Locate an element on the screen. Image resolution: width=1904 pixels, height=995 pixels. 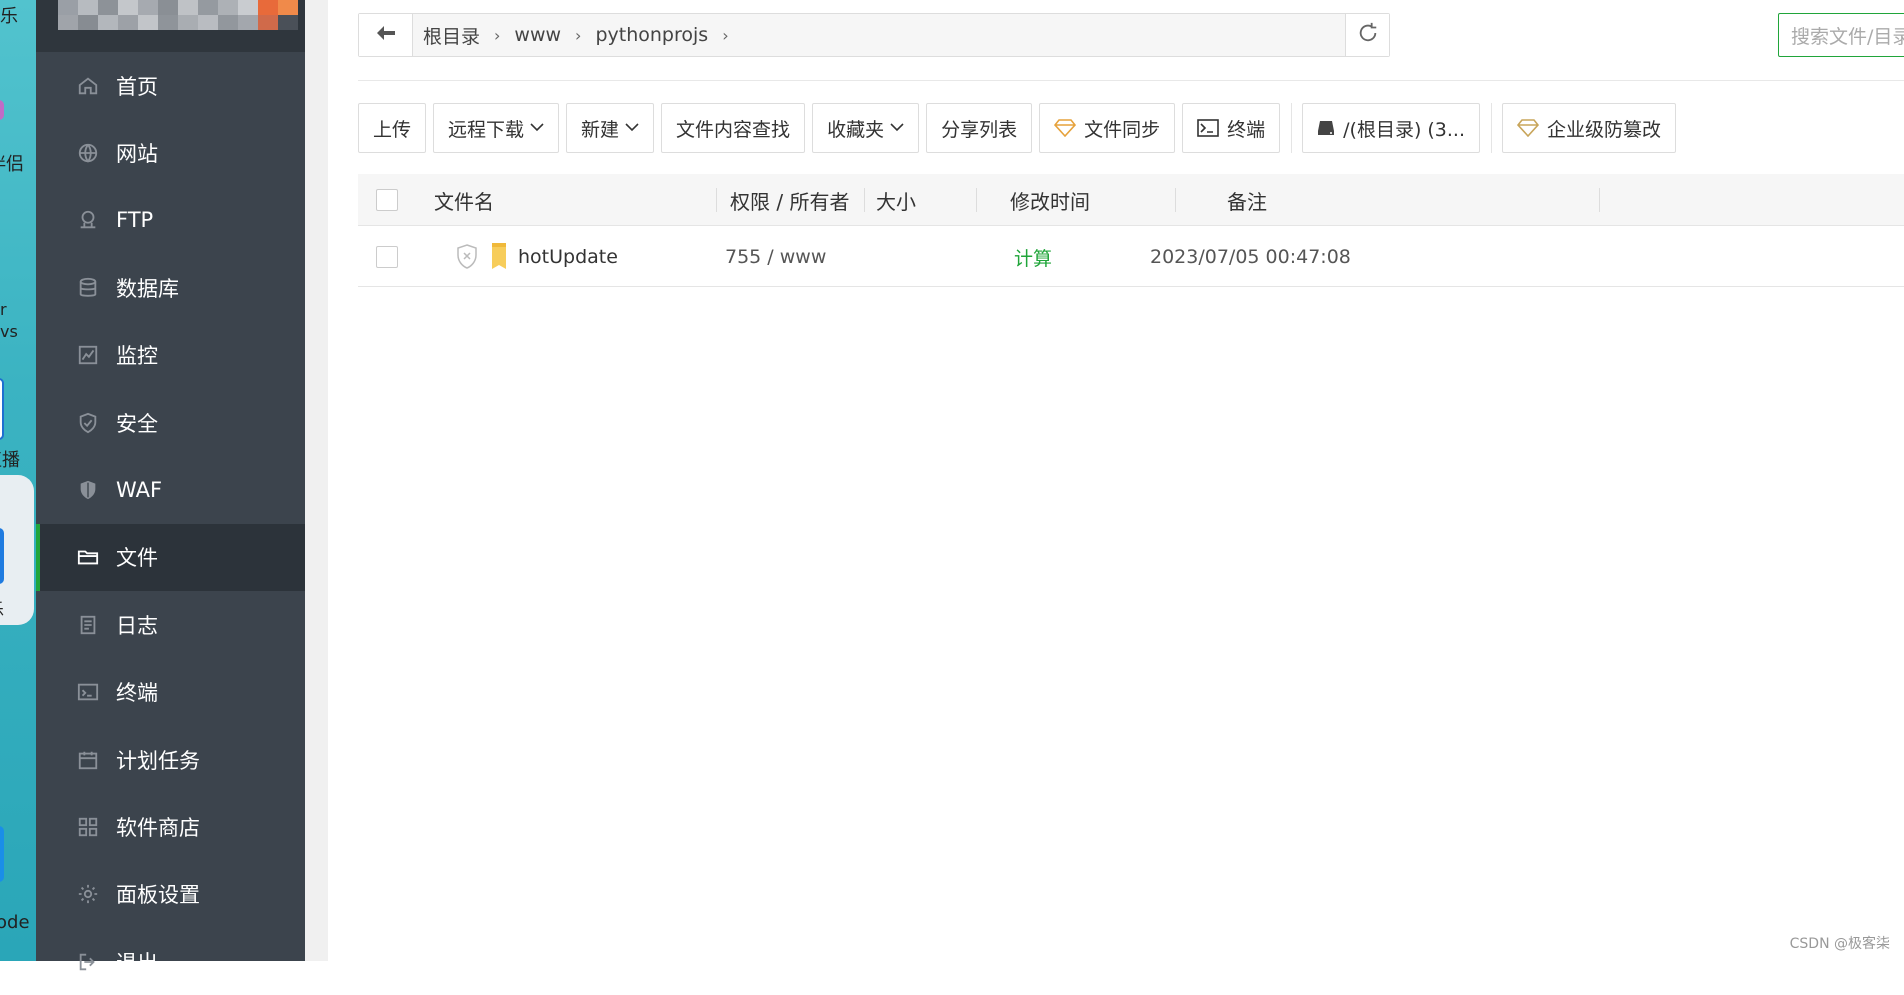
breadcrumb-label: www is located at coordinates (538, 35).